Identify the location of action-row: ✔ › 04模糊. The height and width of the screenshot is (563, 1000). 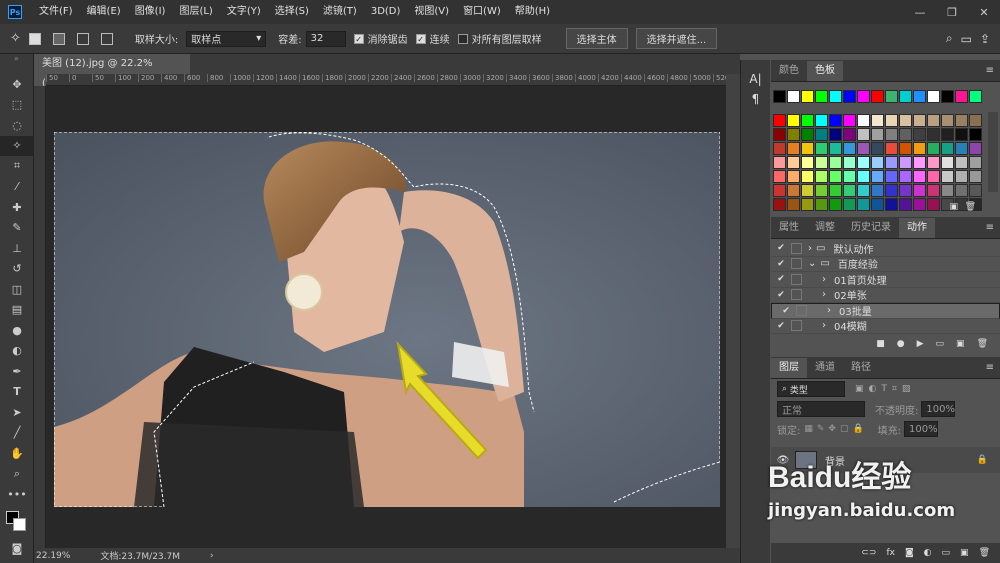
(885, 326).